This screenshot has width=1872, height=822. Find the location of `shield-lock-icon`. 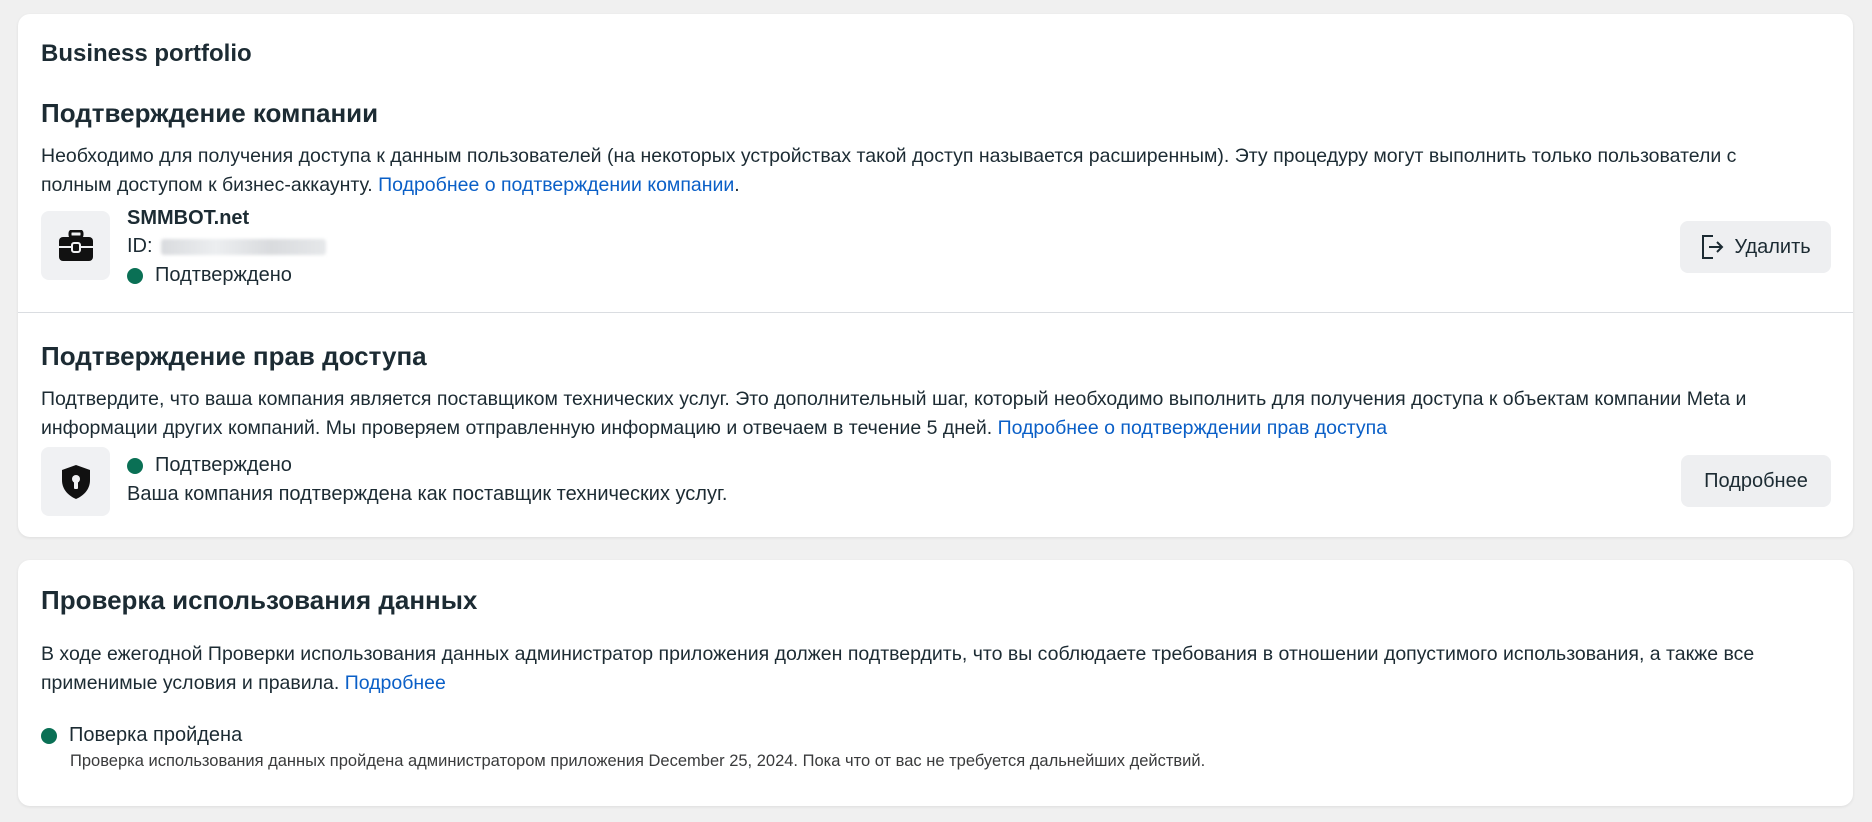

shield-lock-icon is located at coordinates (75, 481).